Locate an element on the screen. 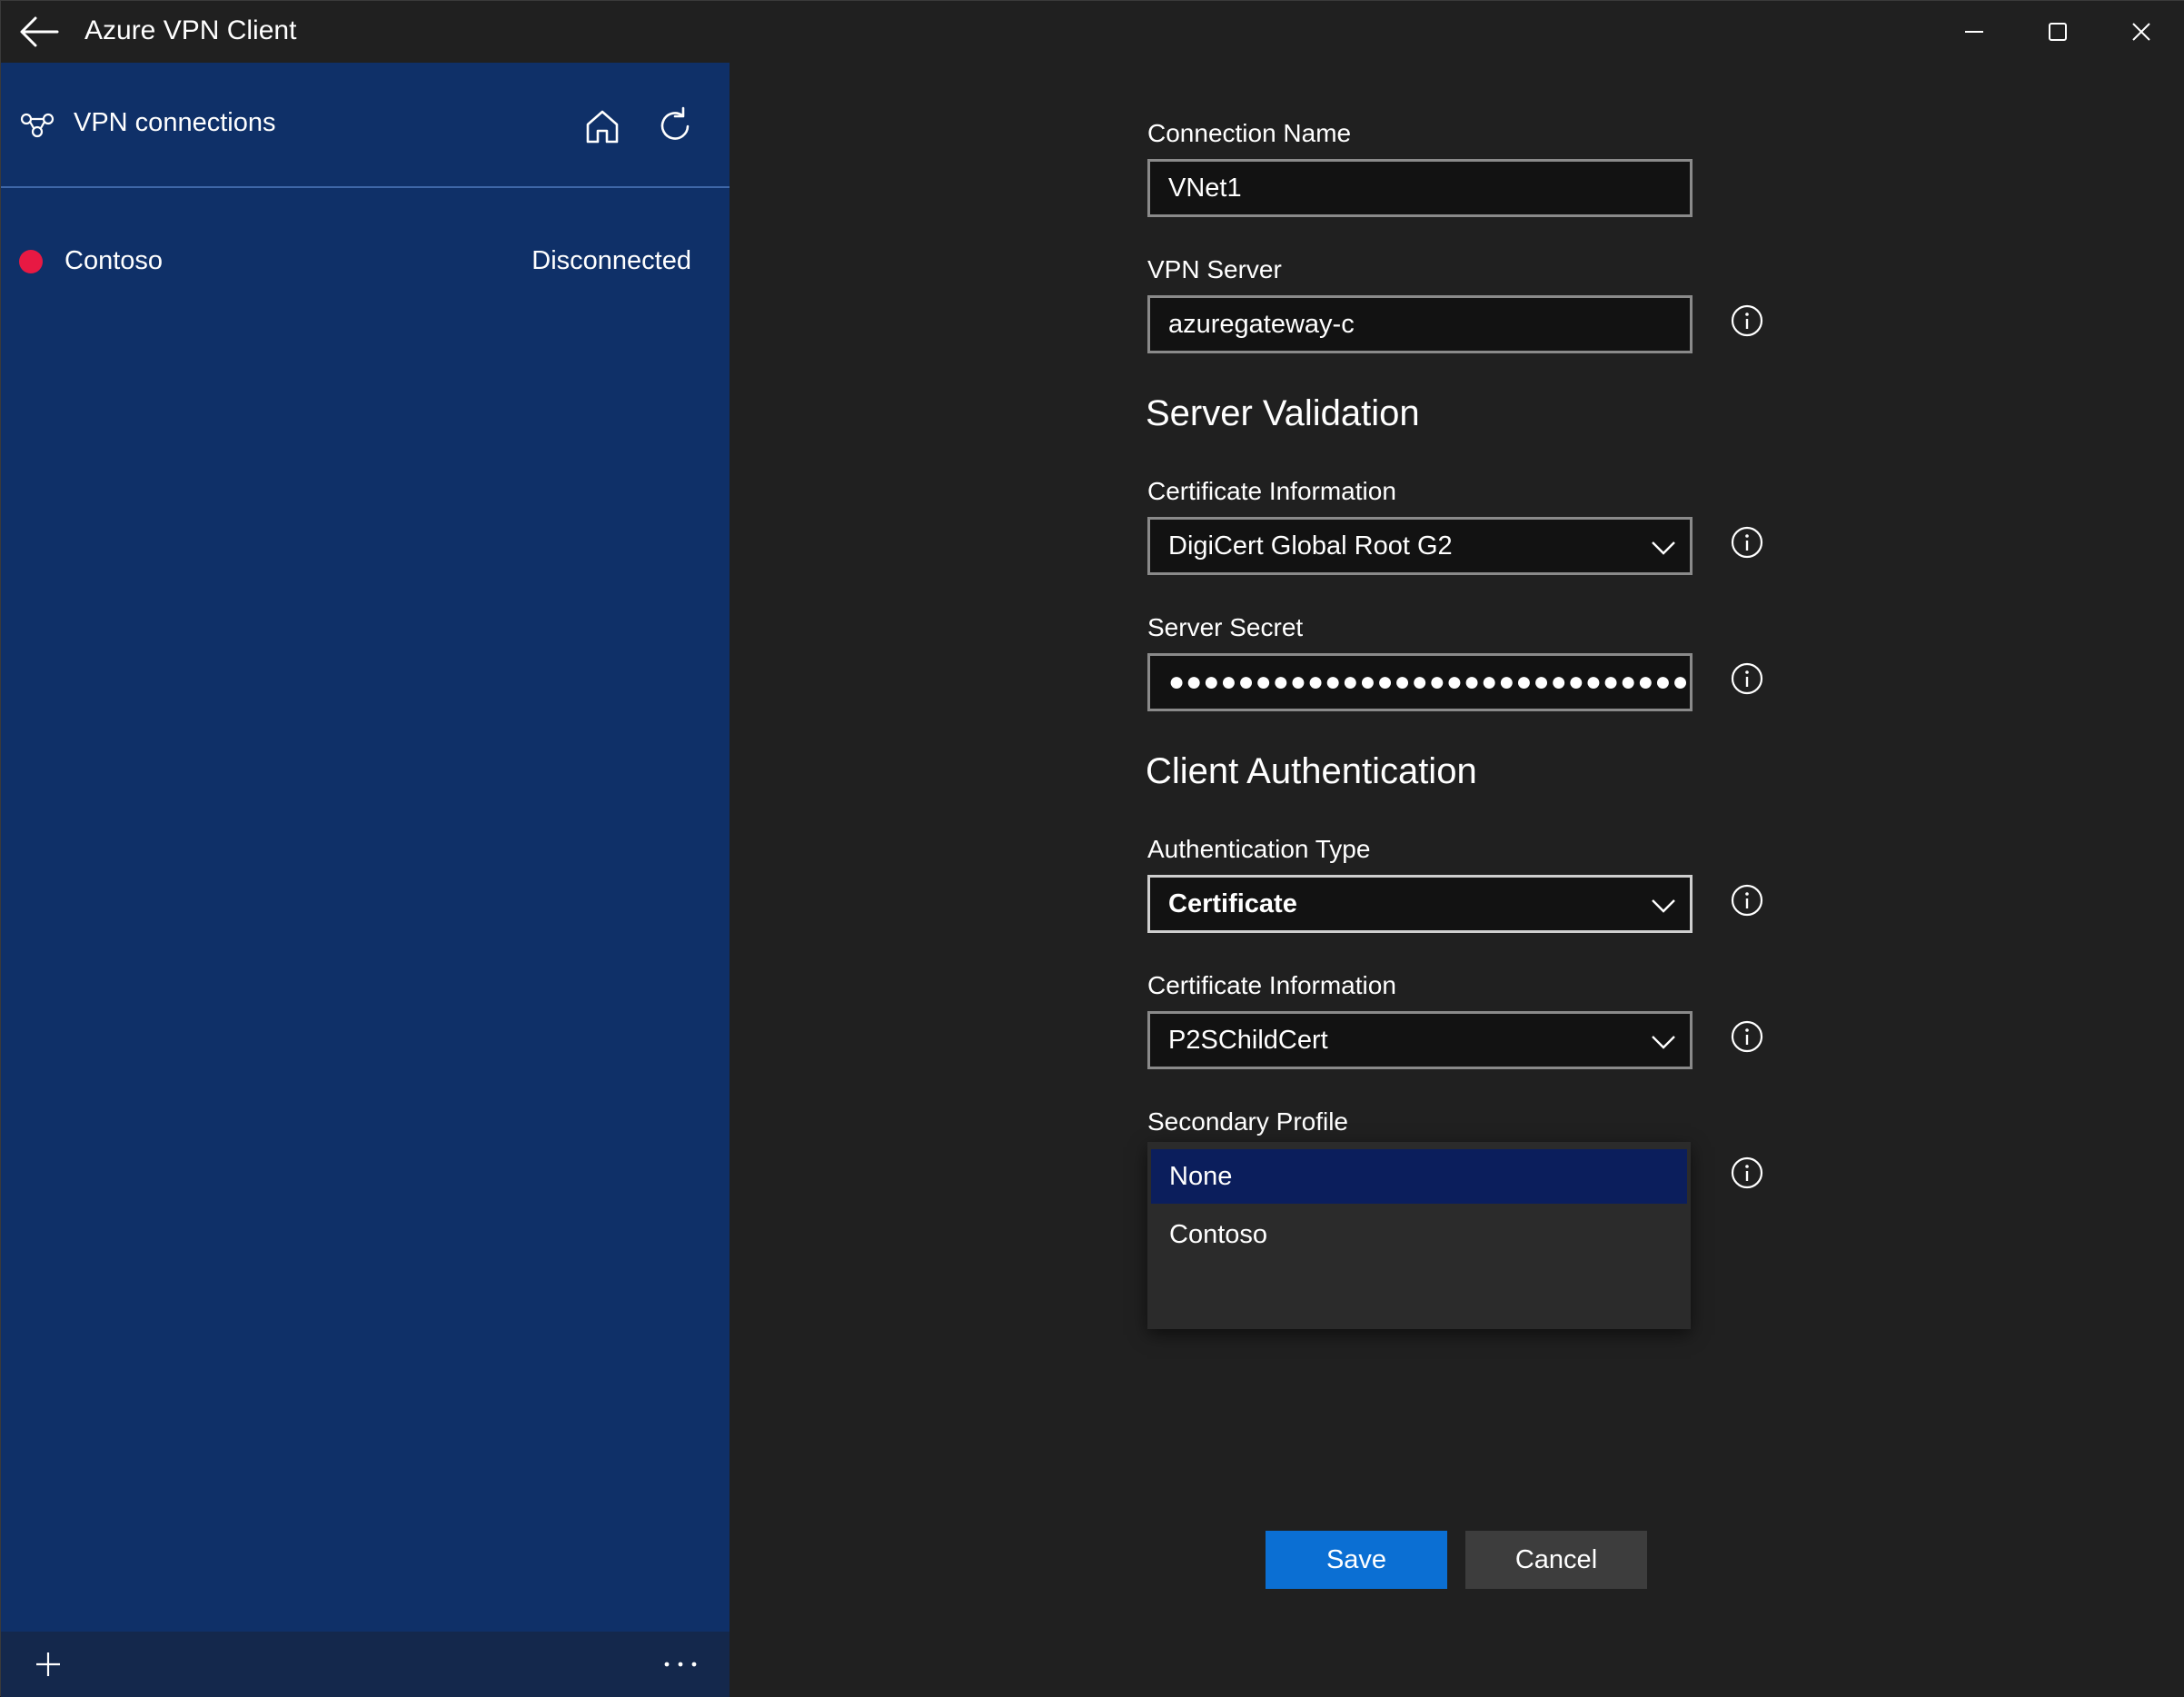 This screenshot has height=1697, width=2184. secondary-profile-info-button is located at coordinates (1747, 1173).